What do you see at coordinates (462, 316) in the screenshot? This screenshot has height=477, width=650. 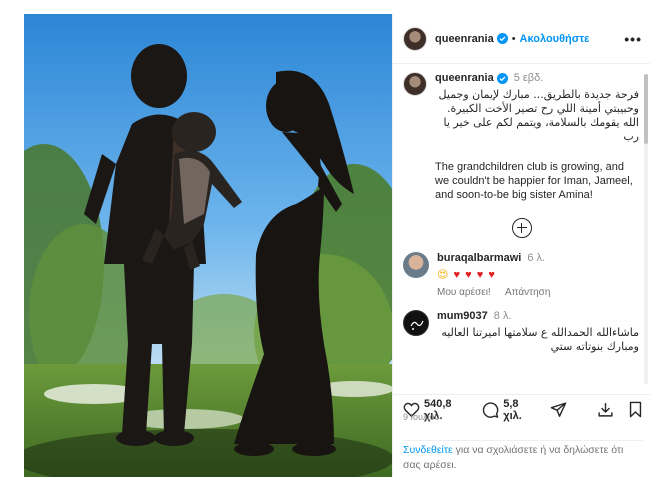 I see `comment-username: mum9037` at bounding box center [462, 316].